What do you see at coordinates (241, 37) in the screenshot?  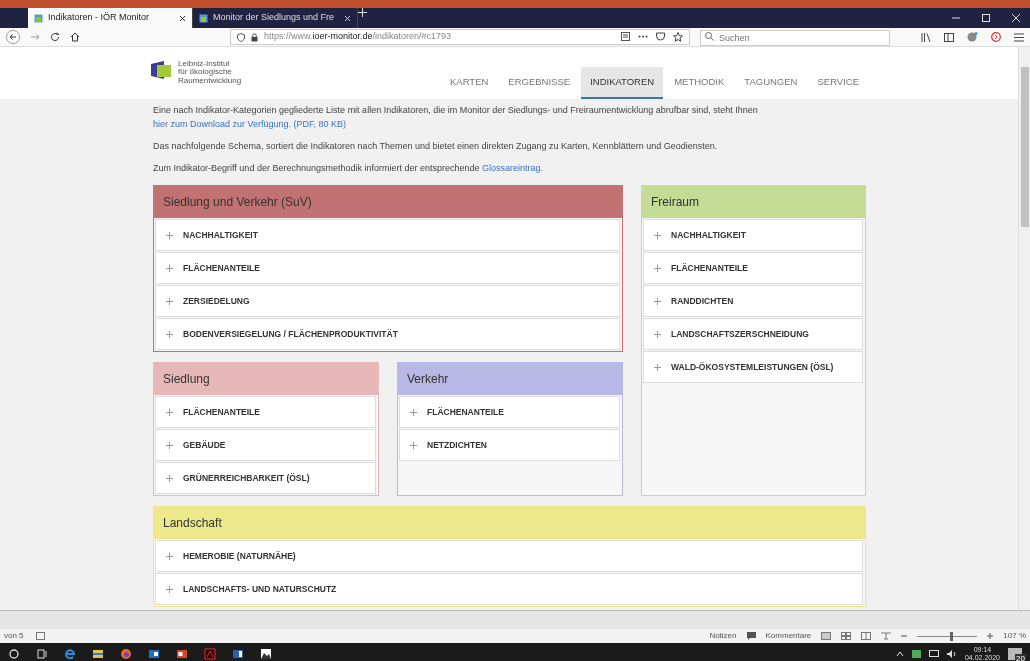 I see `shield-icon` at bounding box center [241, 37].